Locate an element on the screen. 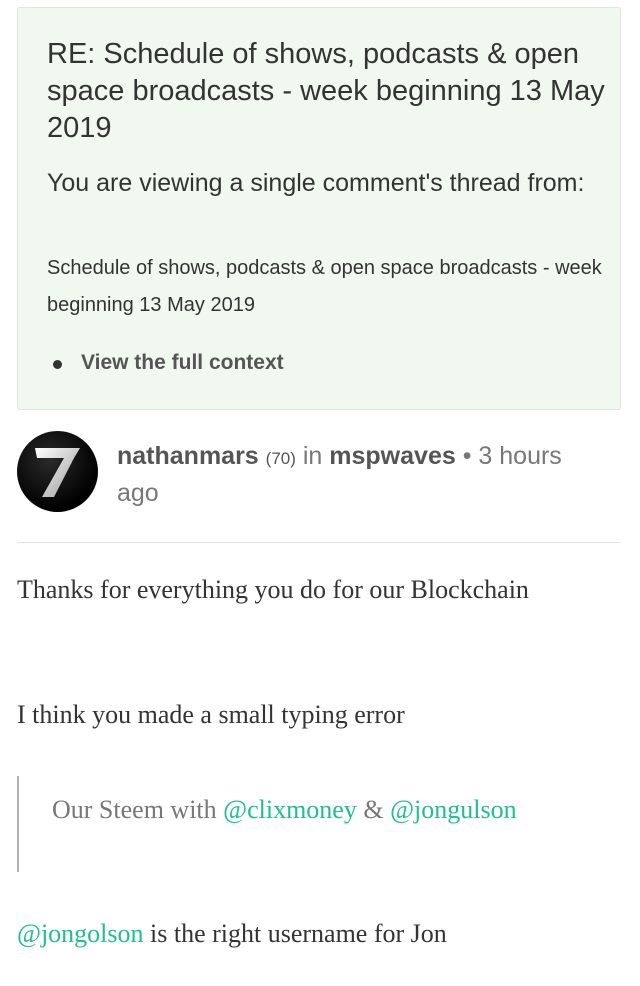  mention-link-jongulson: @jongulson is located at coordinates (453, 809).